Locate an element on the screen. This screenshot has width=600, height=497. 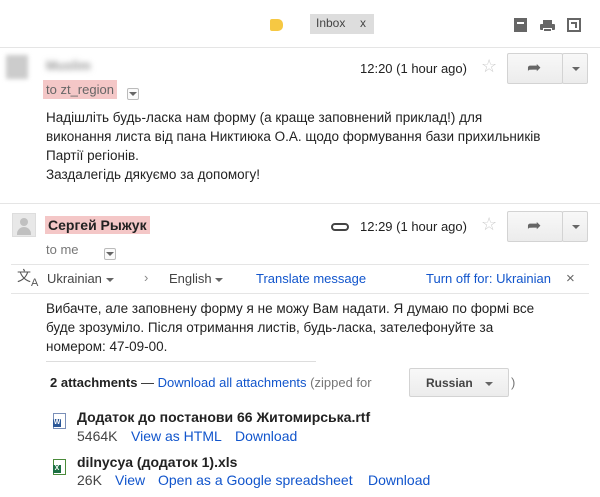
attachments-count: 2 attachments is located at coordinates (94, 382).